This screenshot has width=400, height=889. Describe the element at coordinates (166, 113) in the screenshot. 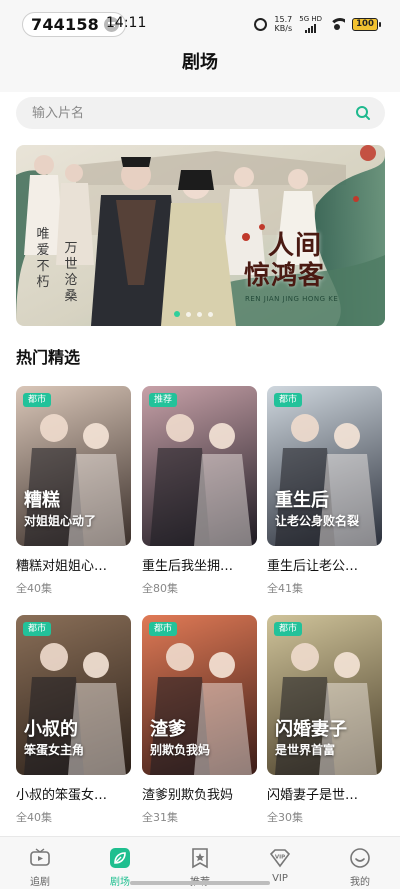

I see `search-input` at that location.